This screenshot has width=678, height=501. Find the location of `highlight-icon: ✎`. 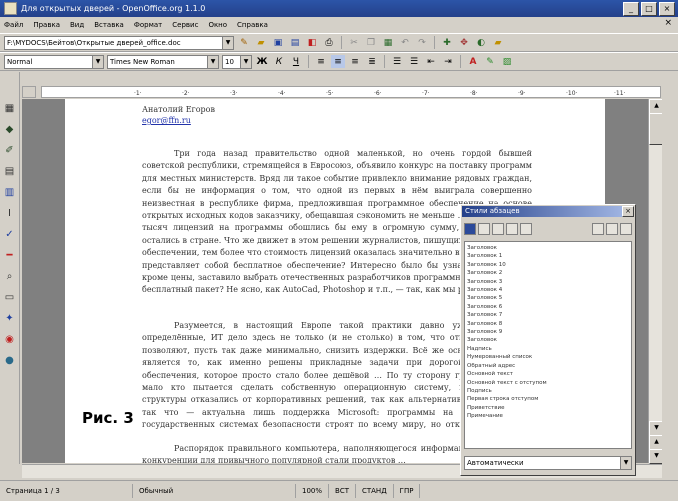

highlight-icon: ✎ is located at coordinates (490, 61).